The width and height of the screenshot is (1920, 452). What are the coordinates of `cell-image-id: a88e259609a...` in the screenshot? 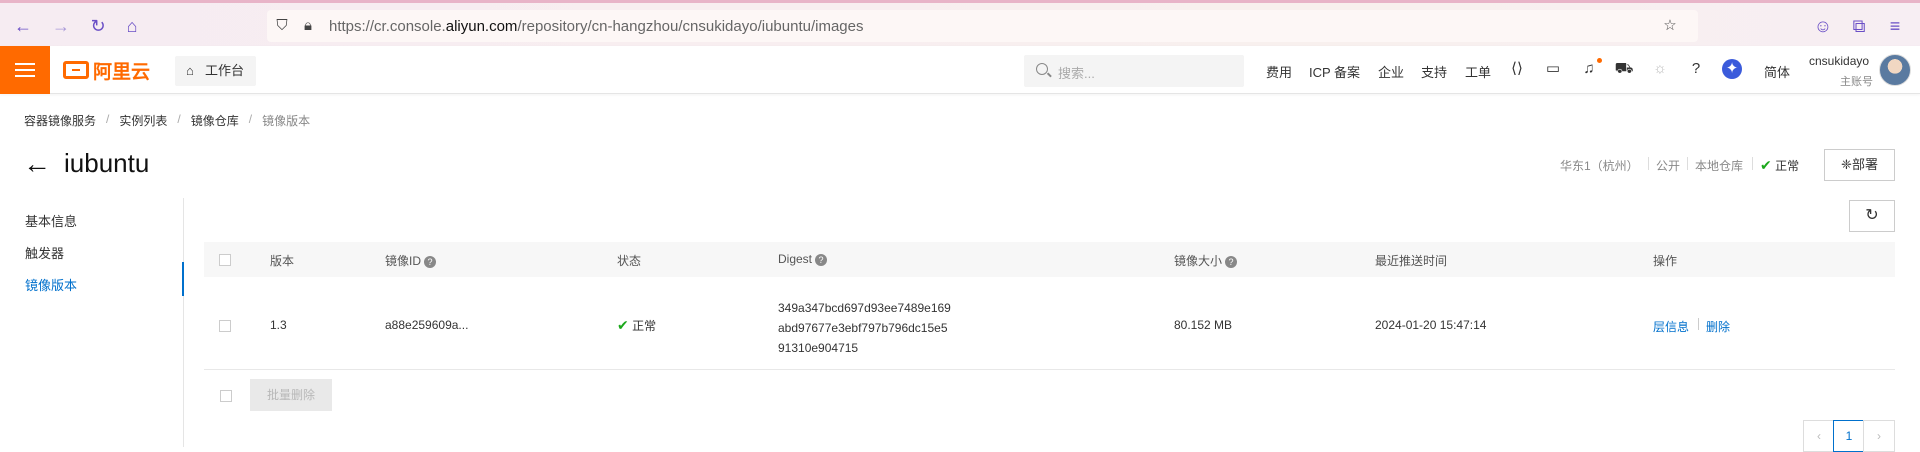 It's located at (427, 325).